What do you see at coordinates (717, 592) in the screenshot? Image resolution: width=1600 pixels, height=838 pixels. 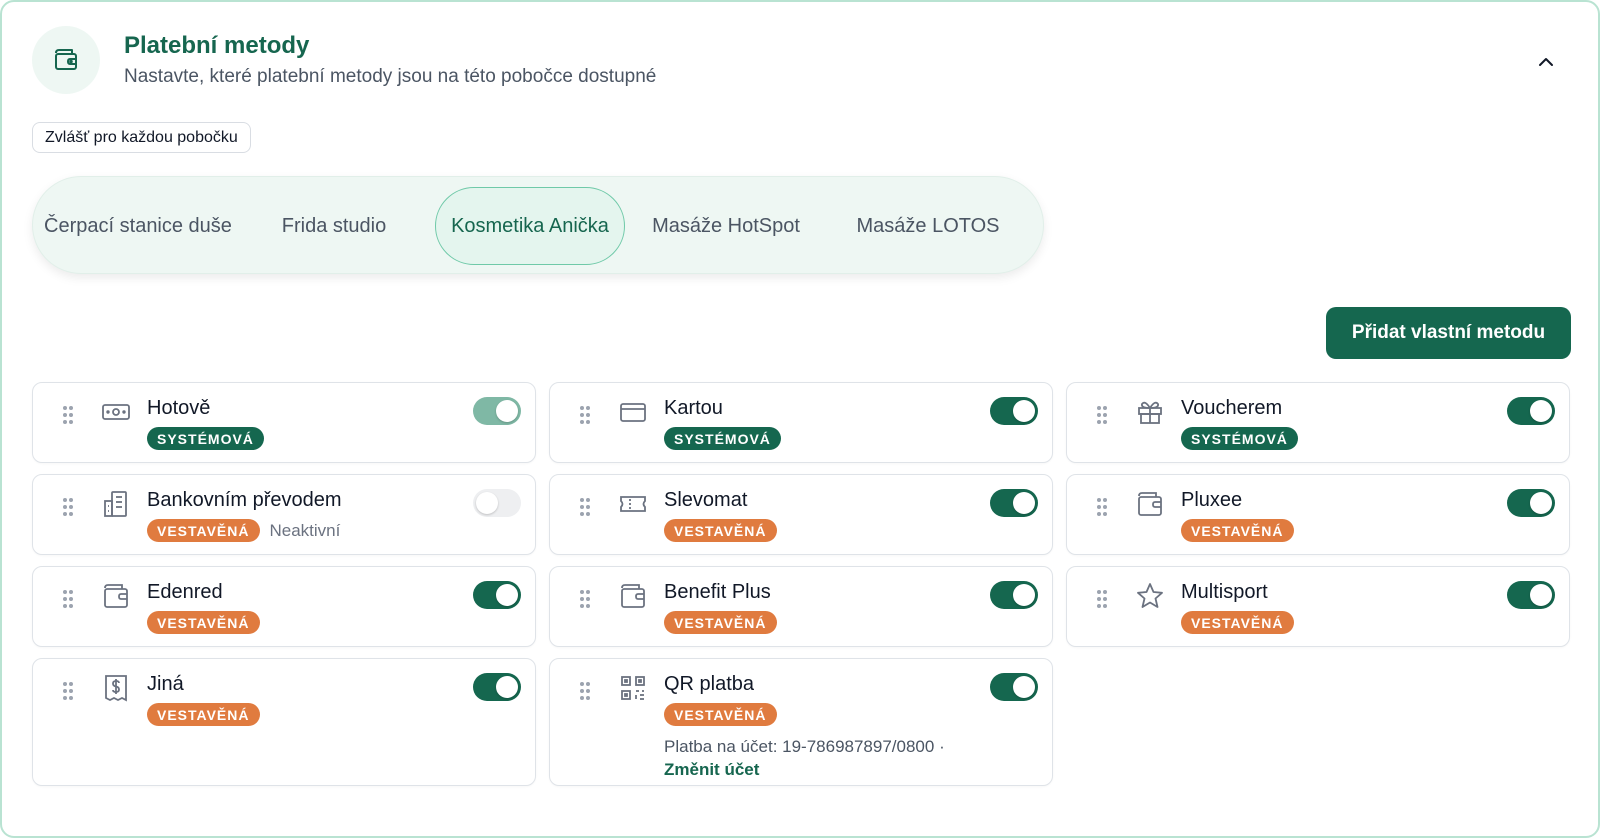 I see `method-name: Benefit Plus` at bounding box center [717, 592].